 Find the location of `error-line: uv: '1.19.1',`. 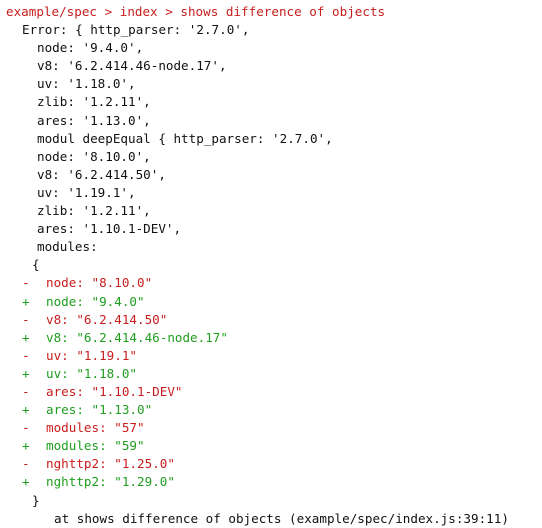

error-line: uv: '1.19.1', is located at coordinates (86, 192).